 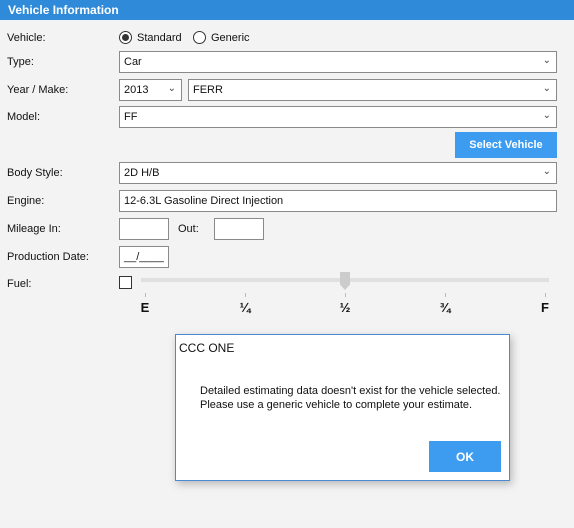 I want to click on ok-button: OK, so click(x=465, y=456).